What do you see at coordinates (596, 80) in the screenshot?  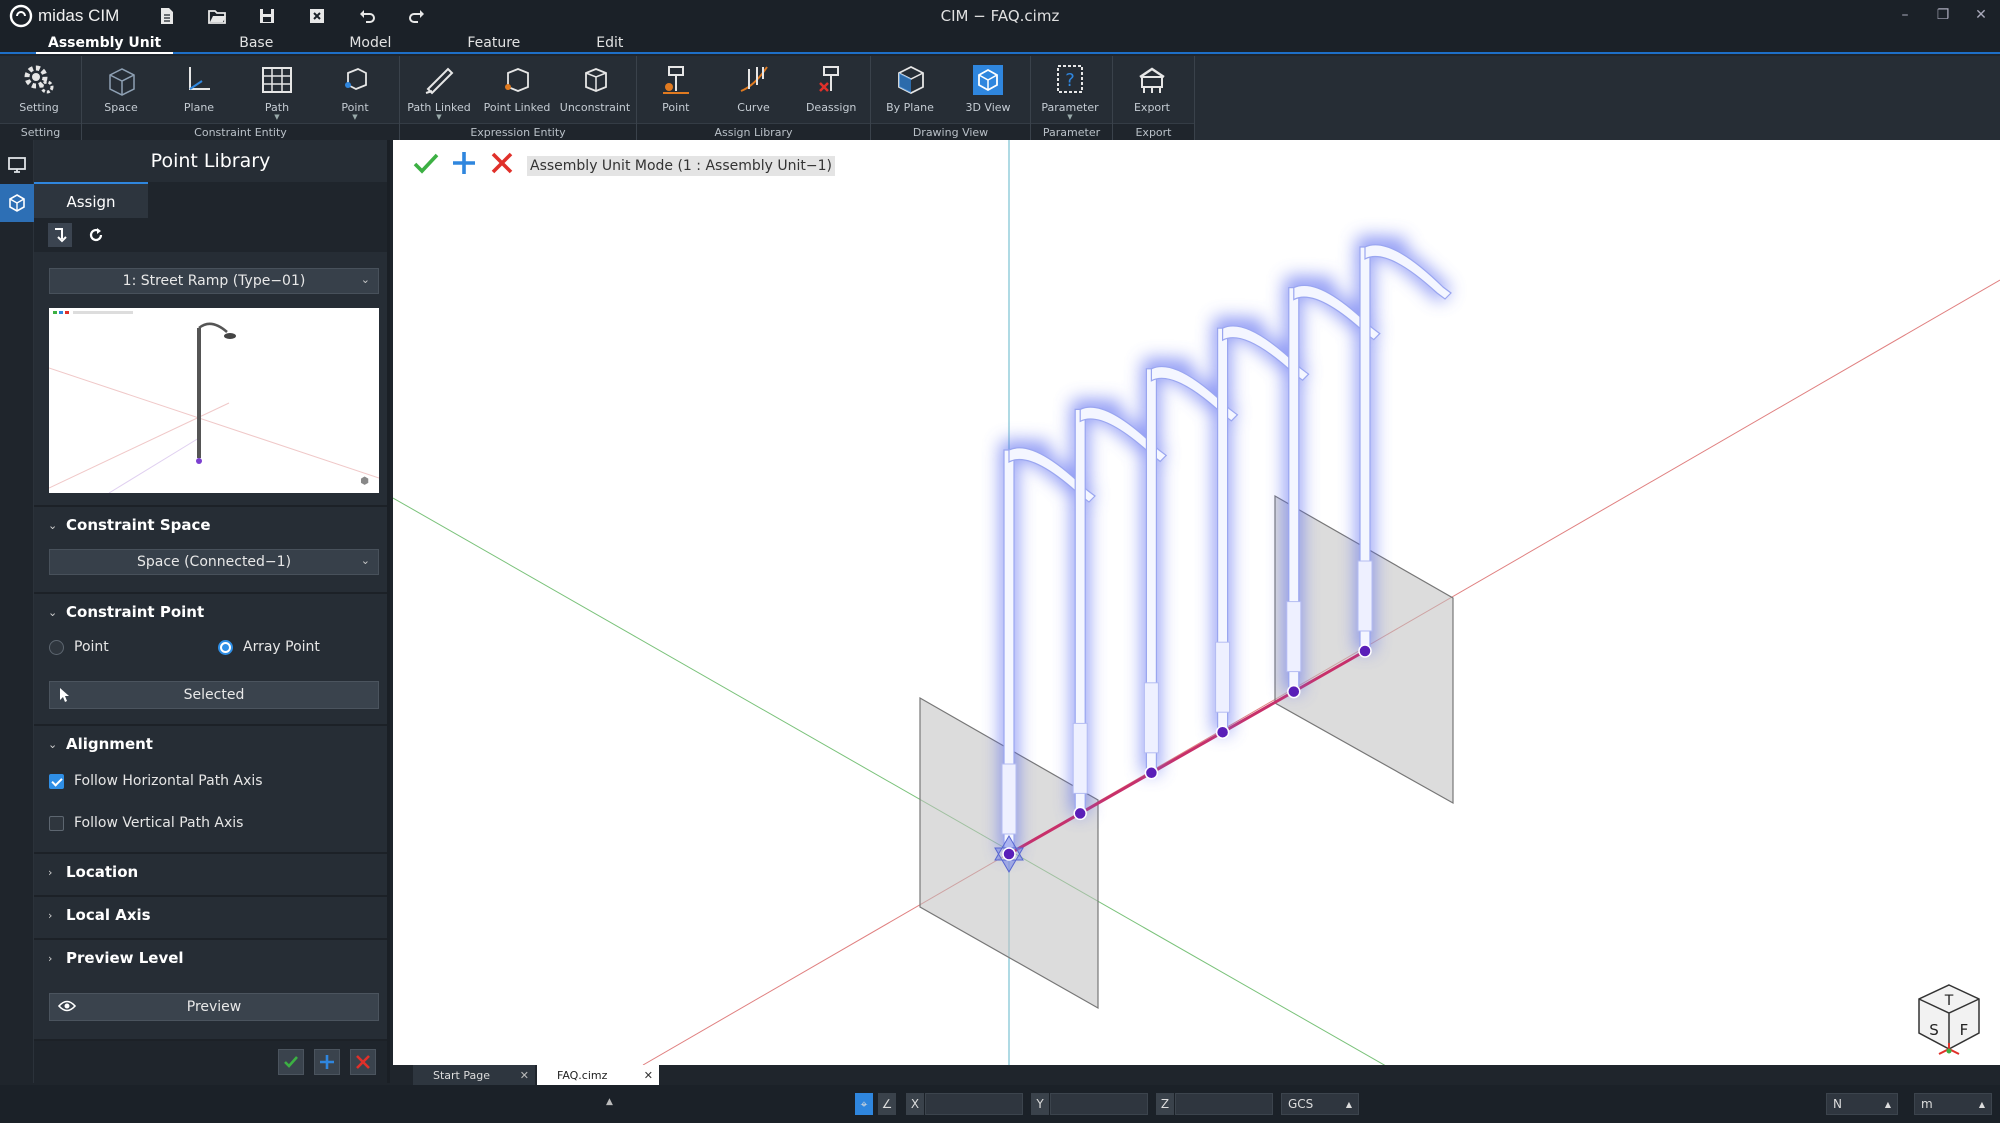 I see `unconstraint-icon` at bounding box center [596, 80].